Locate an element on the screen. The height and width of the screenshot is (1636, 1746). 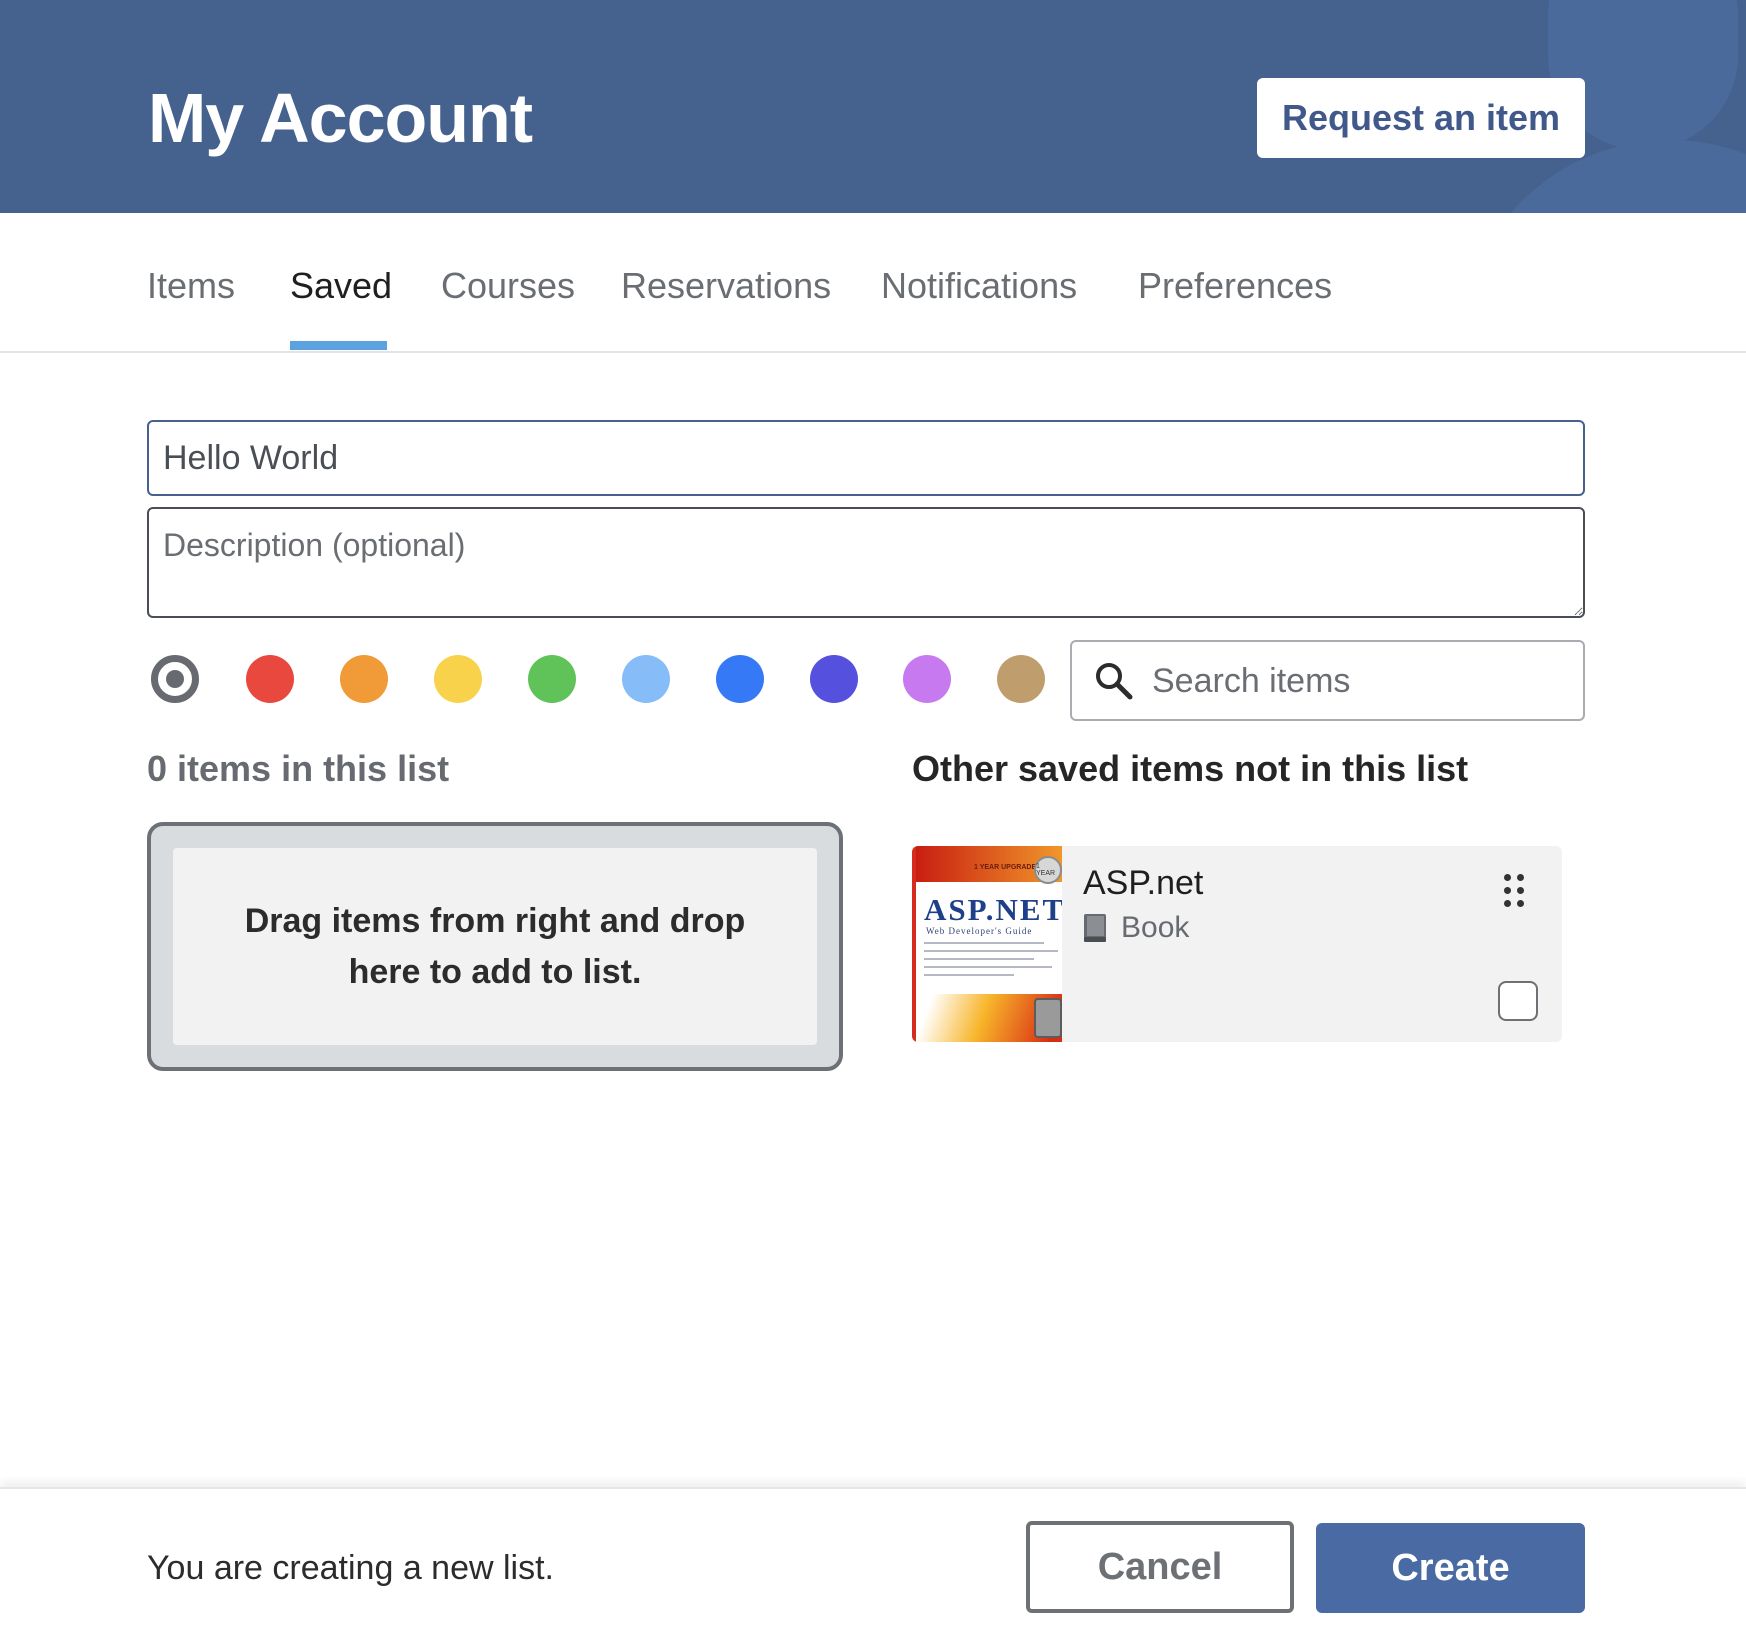
cover-subtitle: Web Developer's Guide is located at coordinates (979, 931).